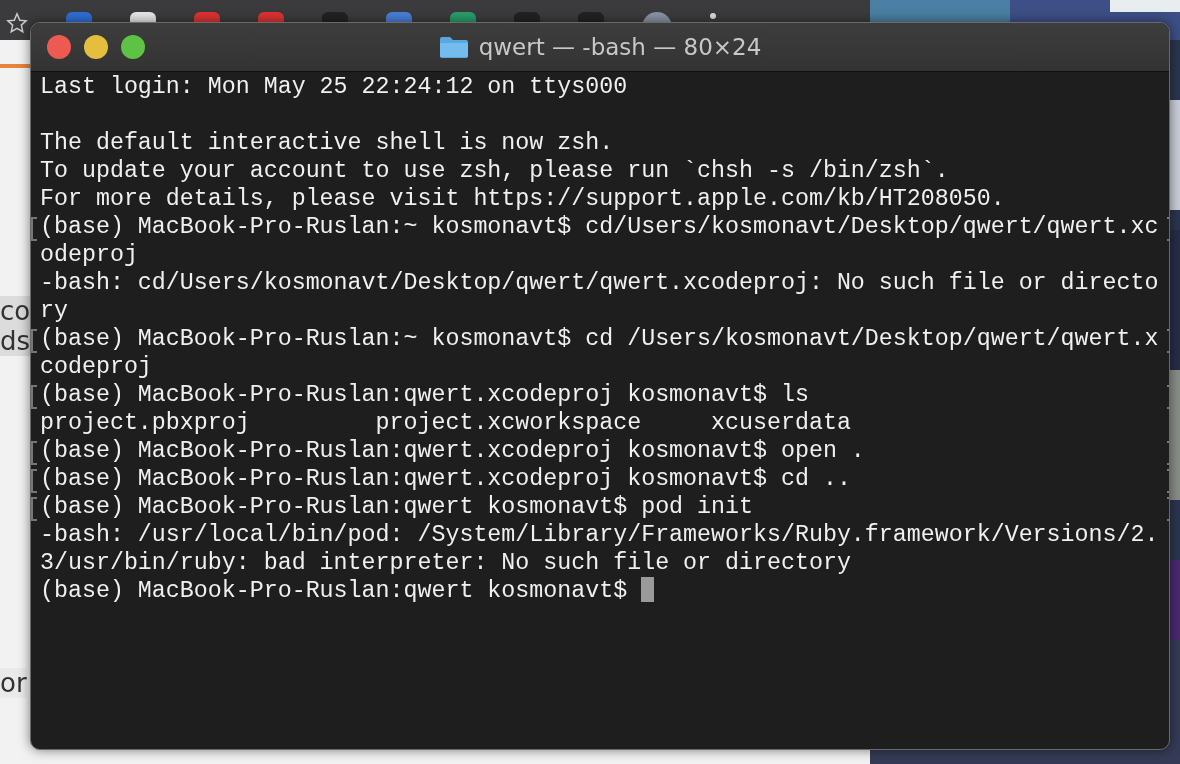  What do you see at coordinates (424, 395) in the screenshot?
I see `terminal-line: (base) MacBook-Pro-Ruslan:qwert.xcodeproj kosmonavt$ ls` at bounding box center [424, 395].